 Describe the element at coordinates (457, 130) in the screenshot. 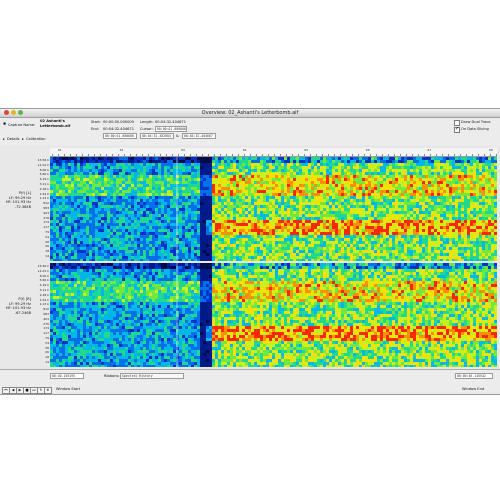

I see `on-data-slicing-checkbox` at that location.